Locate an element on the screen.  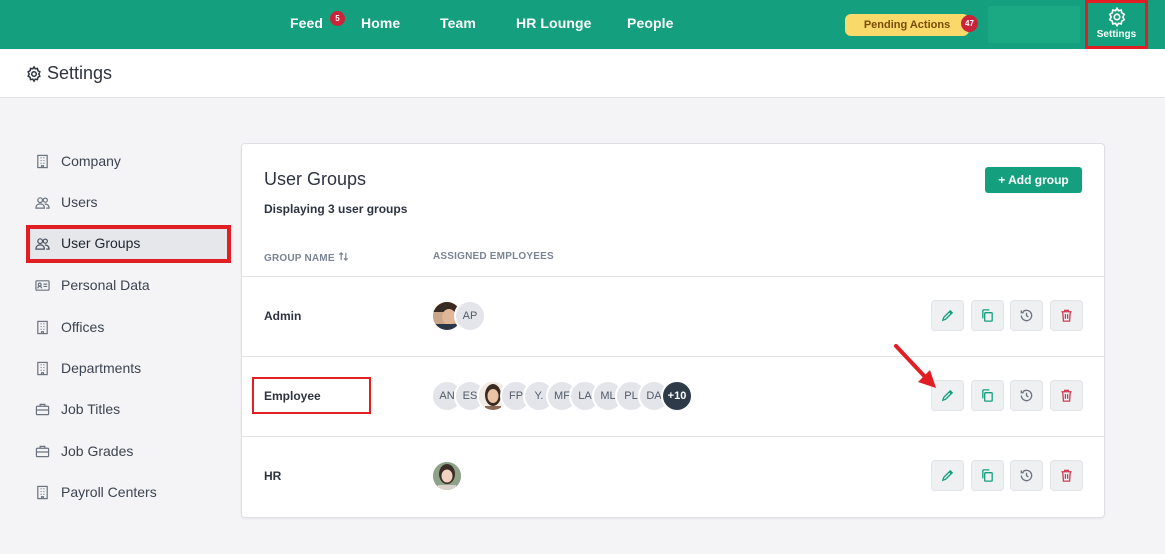
card-subtitle: Displaying 3 user groups is located at coordinates (336, 209).